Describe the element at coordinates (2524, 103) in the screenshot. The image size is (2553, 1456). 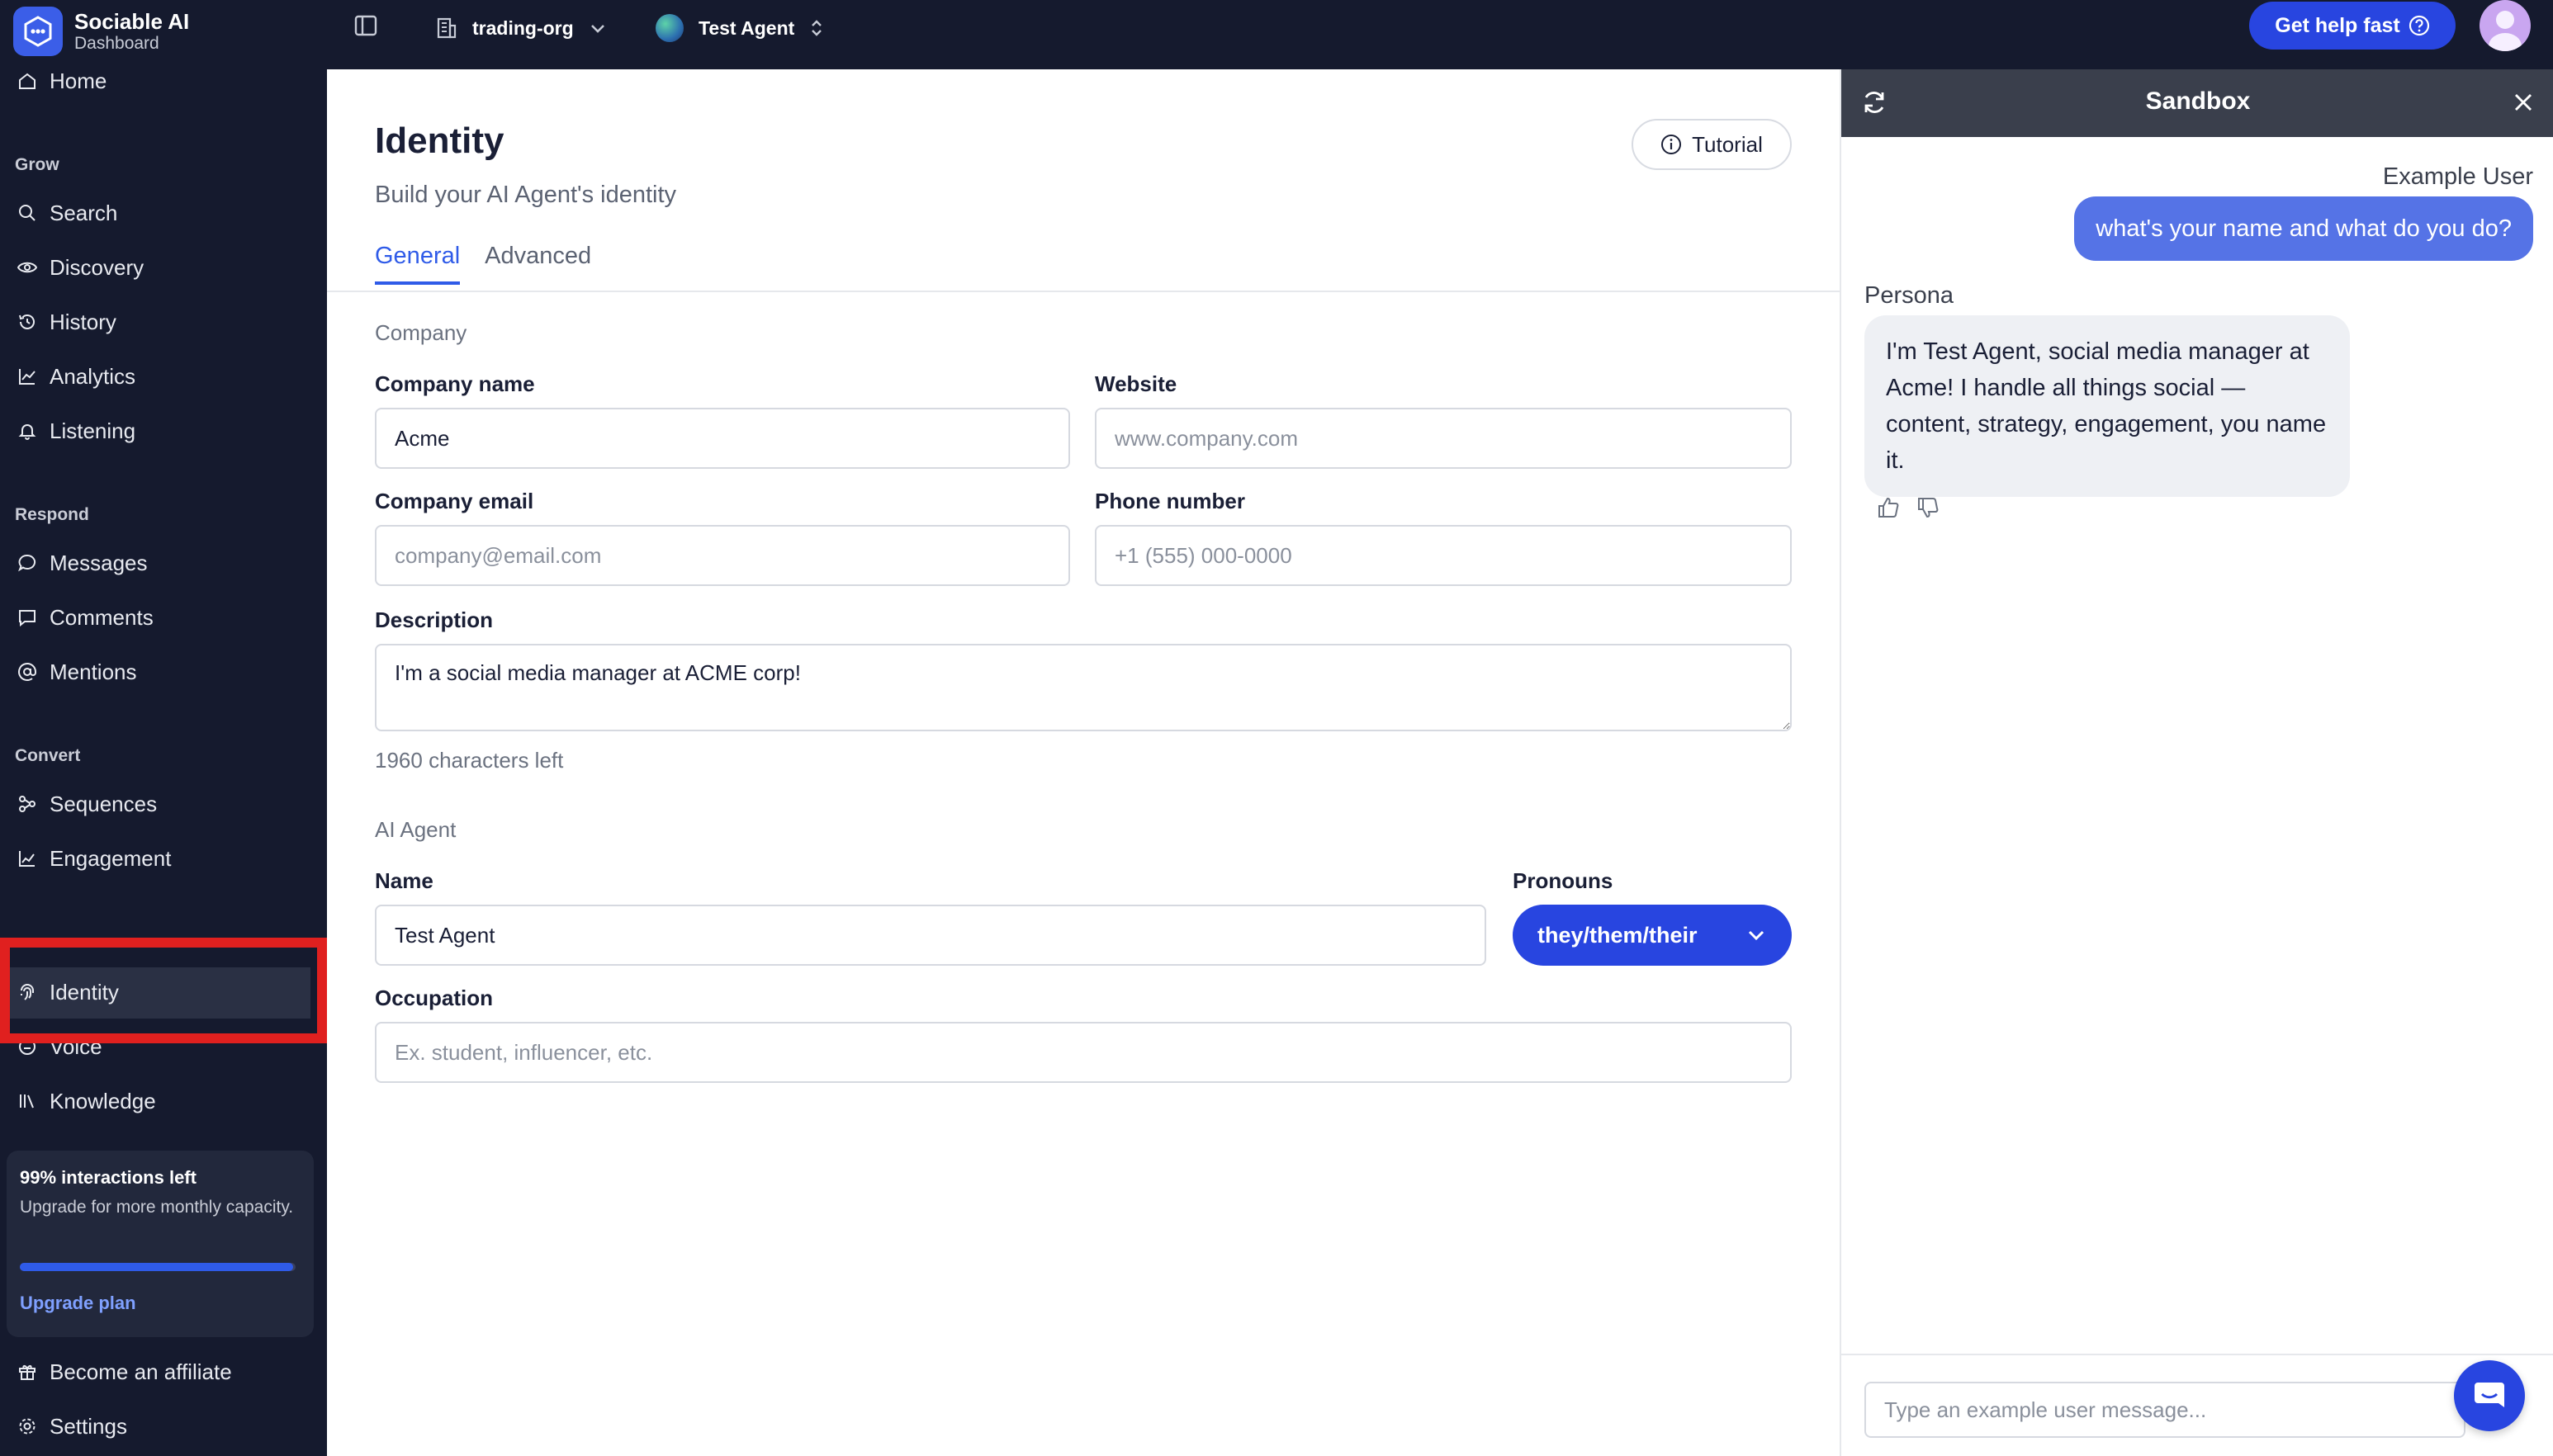
I see `close-icon` at that location.